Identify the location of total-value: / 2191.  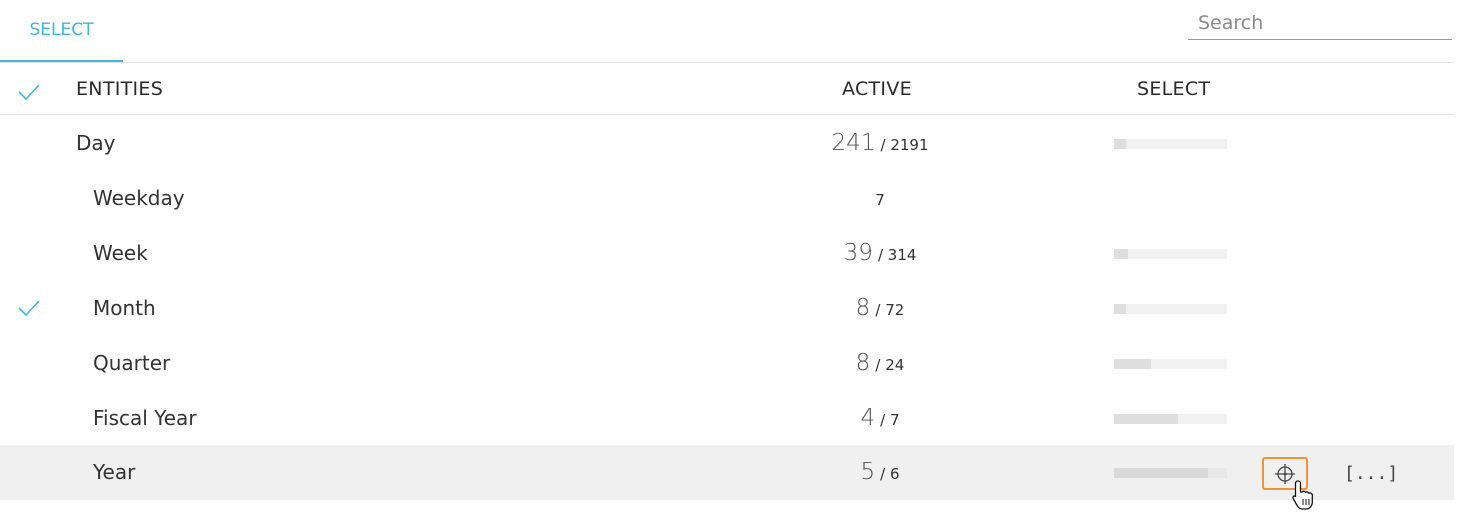
(904, 145).